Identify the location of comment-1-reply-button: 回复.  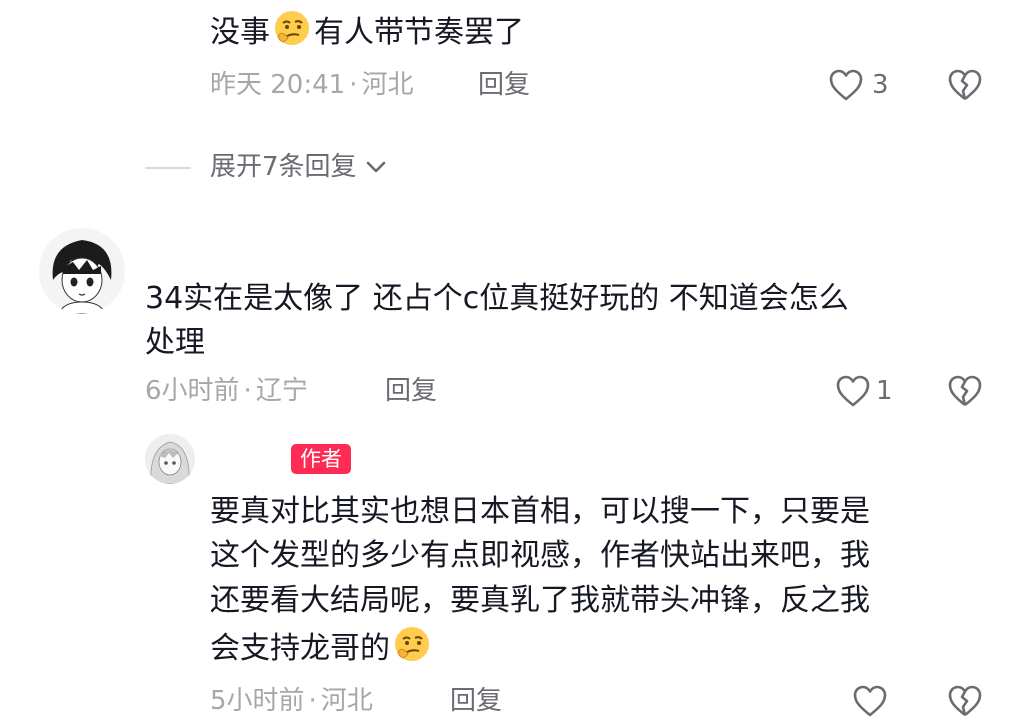
(504, 85).